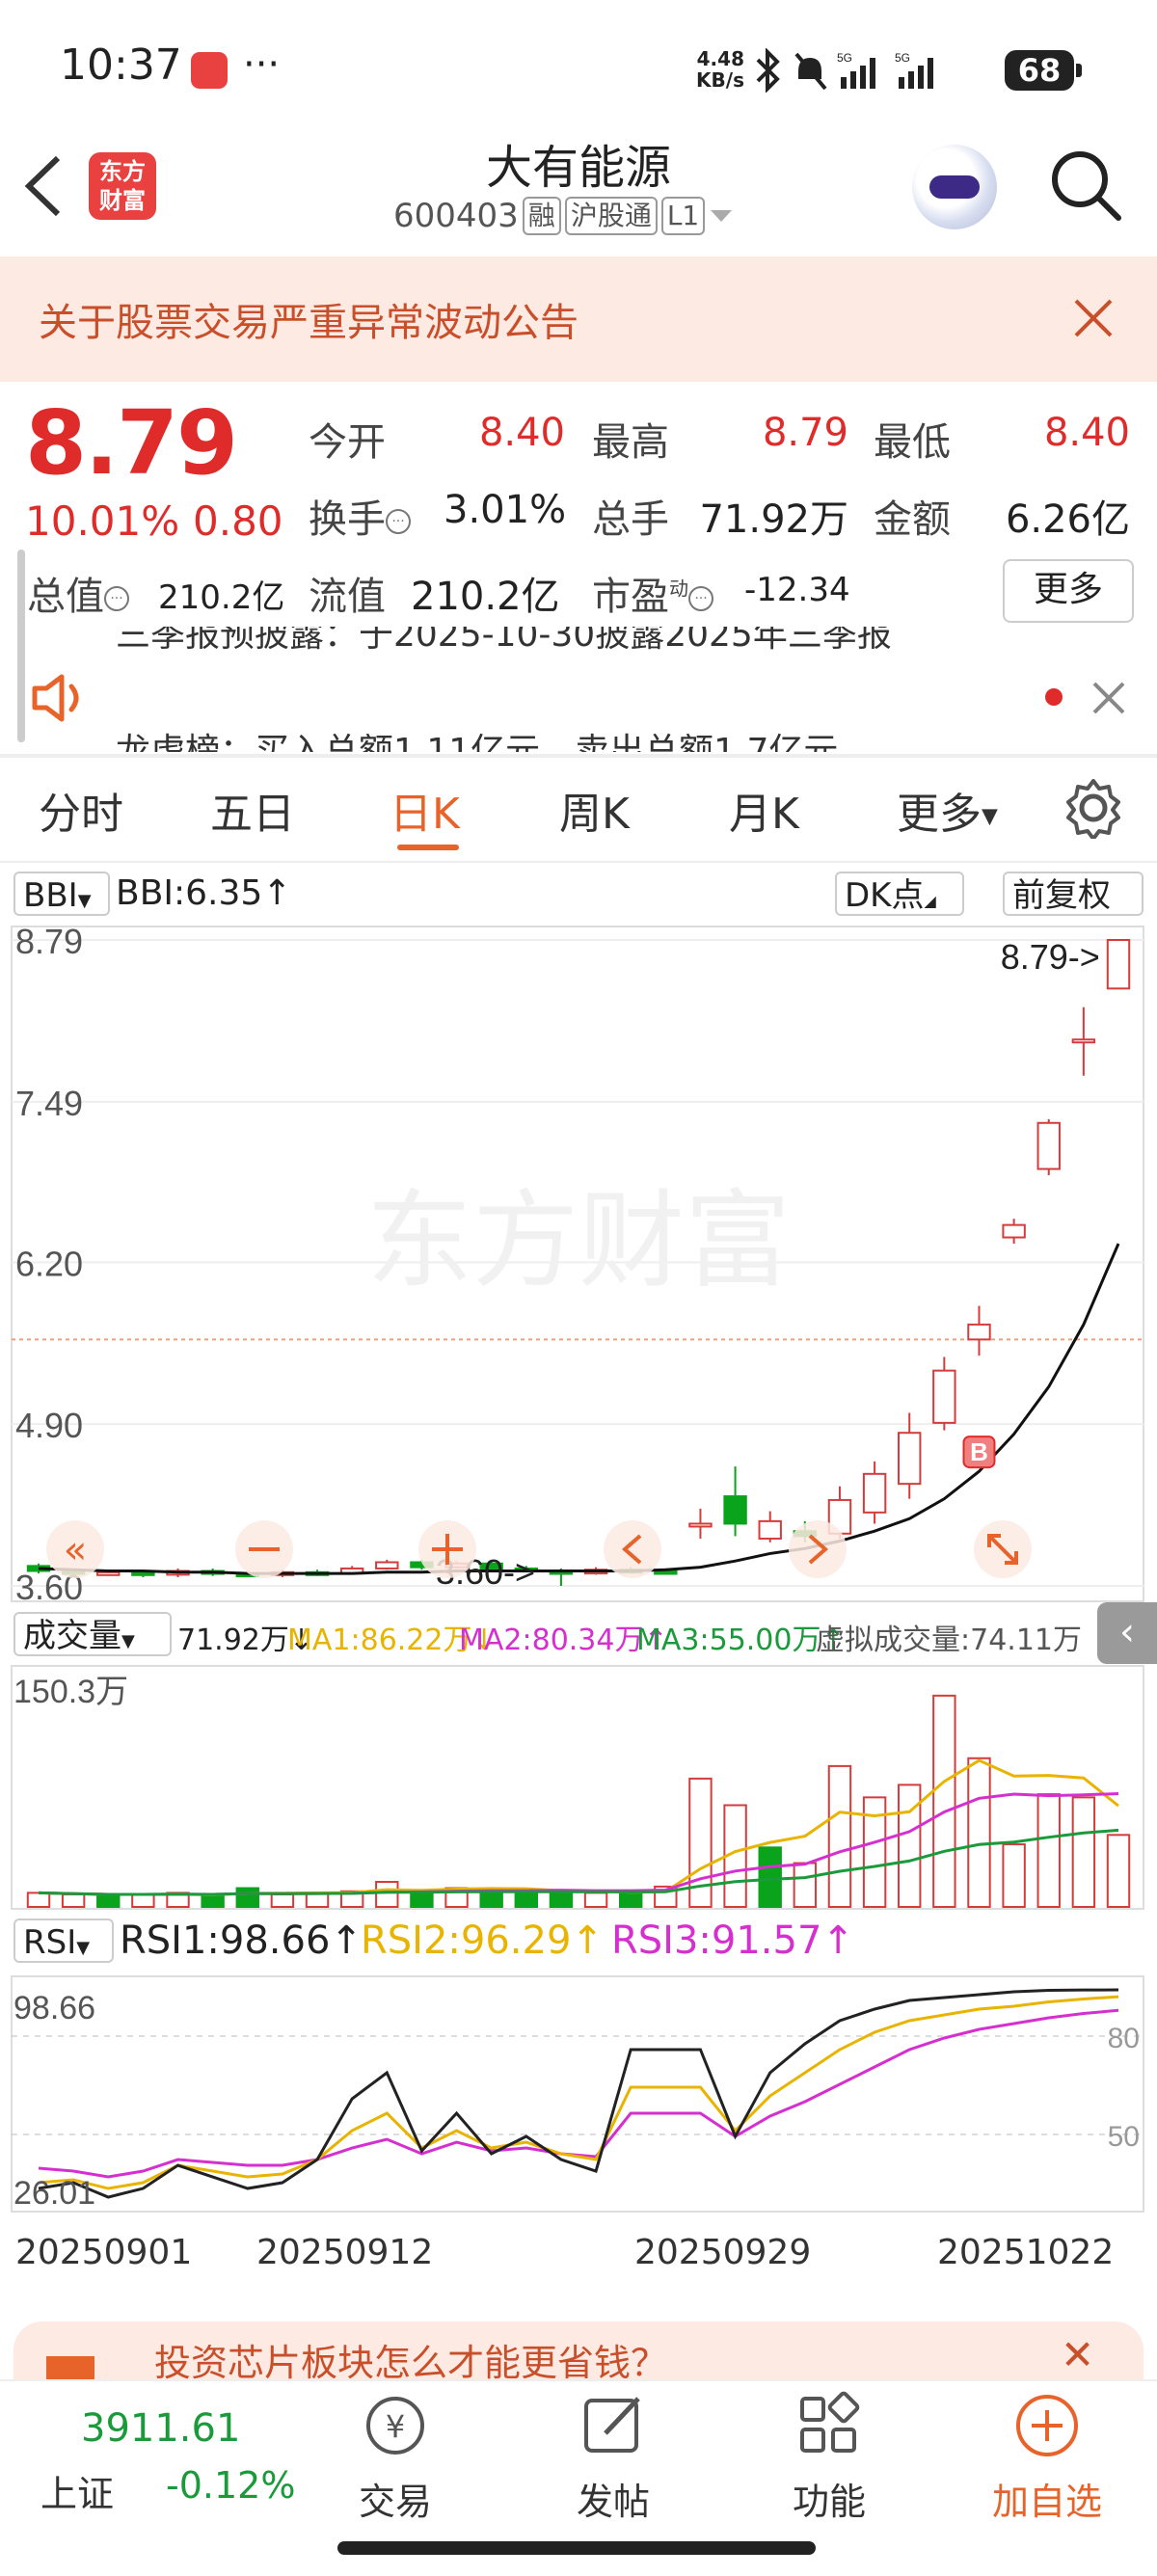 The width and height of the screenshot is (1157, 2576). I want to click on dk-point-button: DK点◢, so click(899, 894).